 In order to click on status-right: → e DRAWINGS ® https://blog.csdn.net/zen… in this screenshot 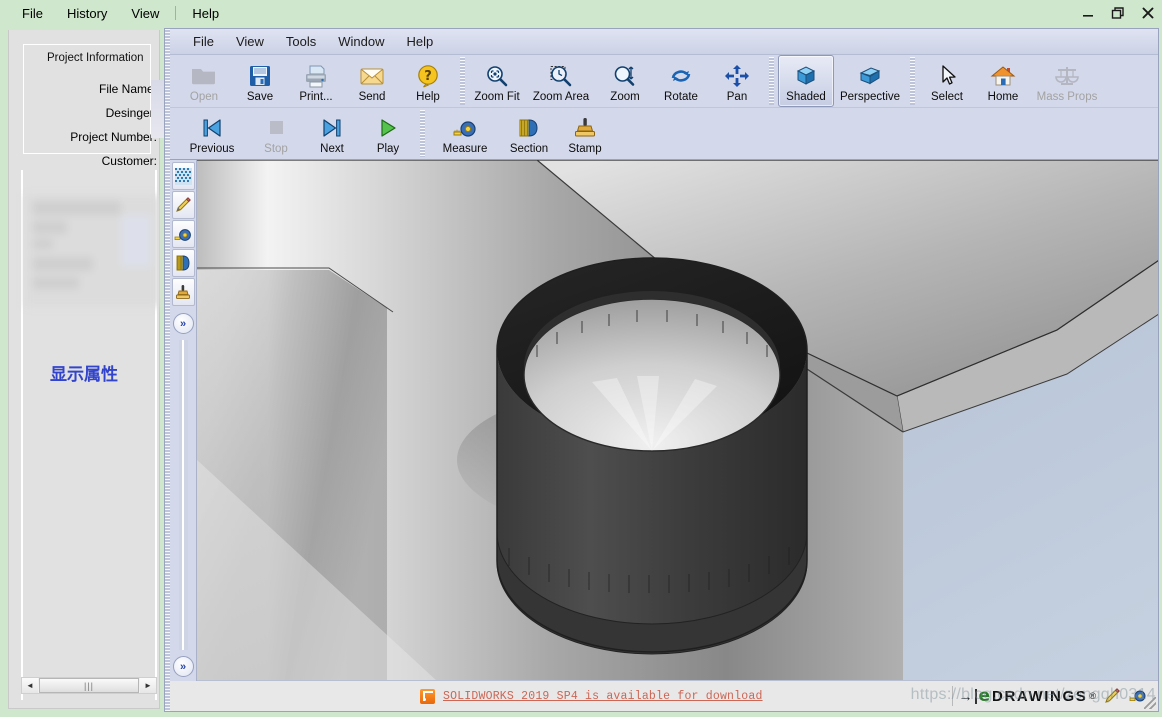, I will do `click(1034, 696)`.